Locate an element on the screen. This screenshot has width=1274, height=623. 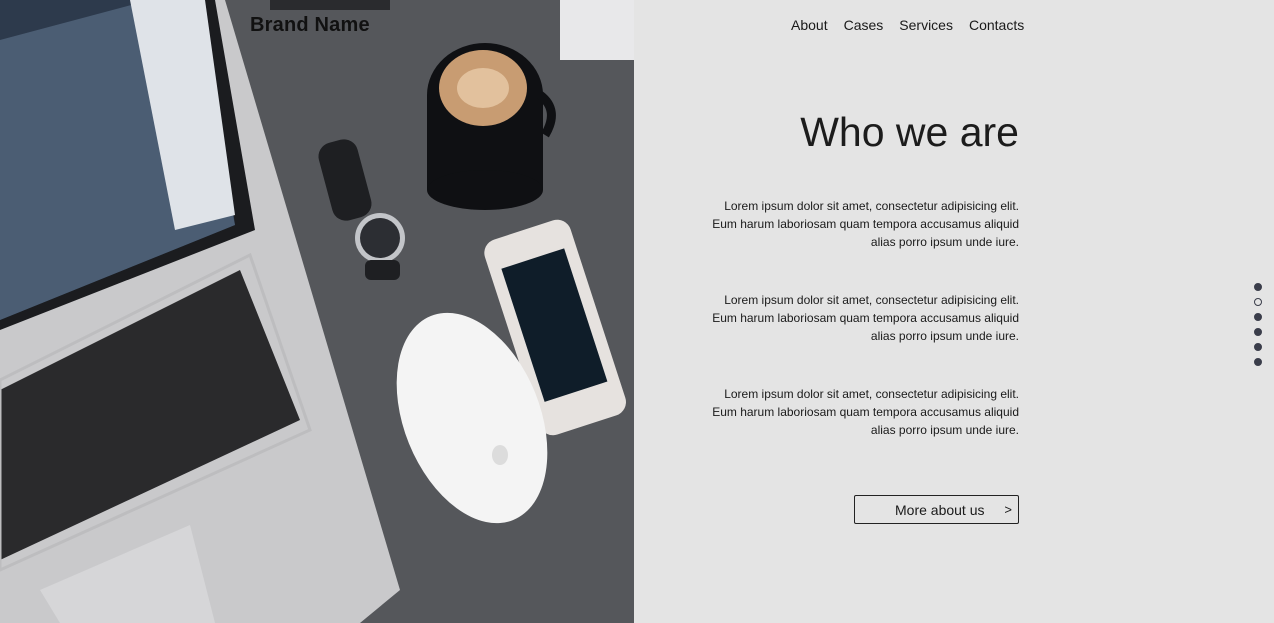
nav-cases: Cases is located at coordinates (864, 25).